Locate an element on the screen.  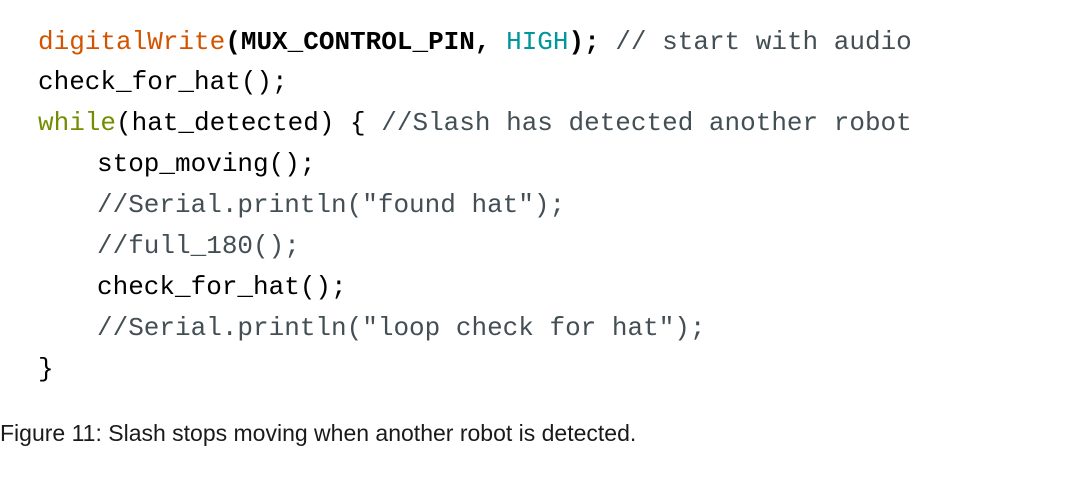
code-line-7: check_for_hat(); is located at coordinates (222, 287).